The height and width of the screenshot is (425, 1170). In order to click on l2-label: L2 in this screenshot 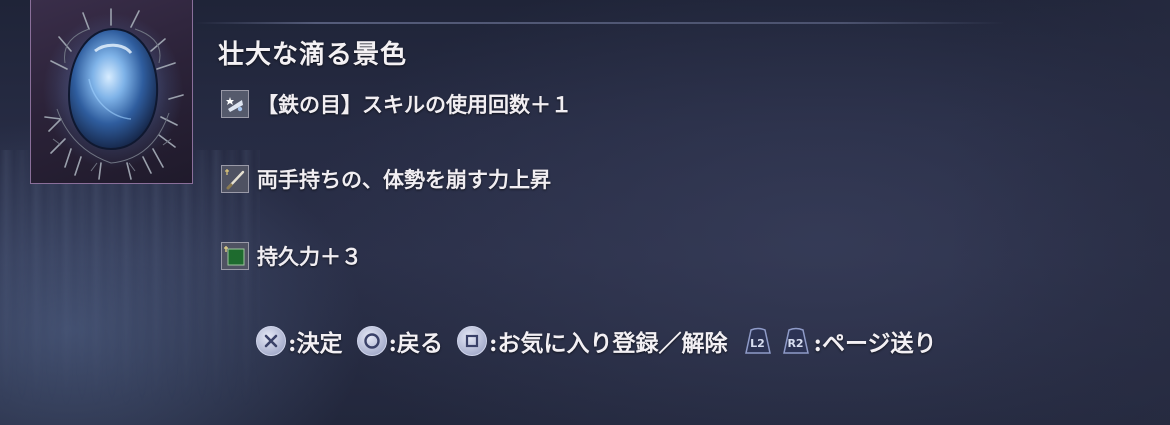, I will do `click(757, 343)`.